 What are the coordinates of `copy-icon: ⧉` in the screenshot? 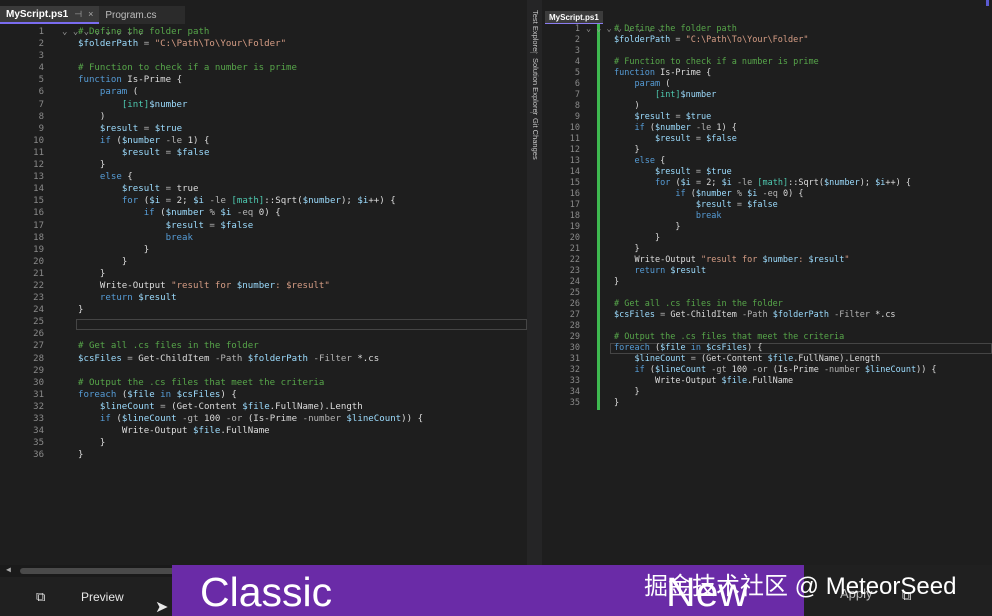 It's located at (40, 597).